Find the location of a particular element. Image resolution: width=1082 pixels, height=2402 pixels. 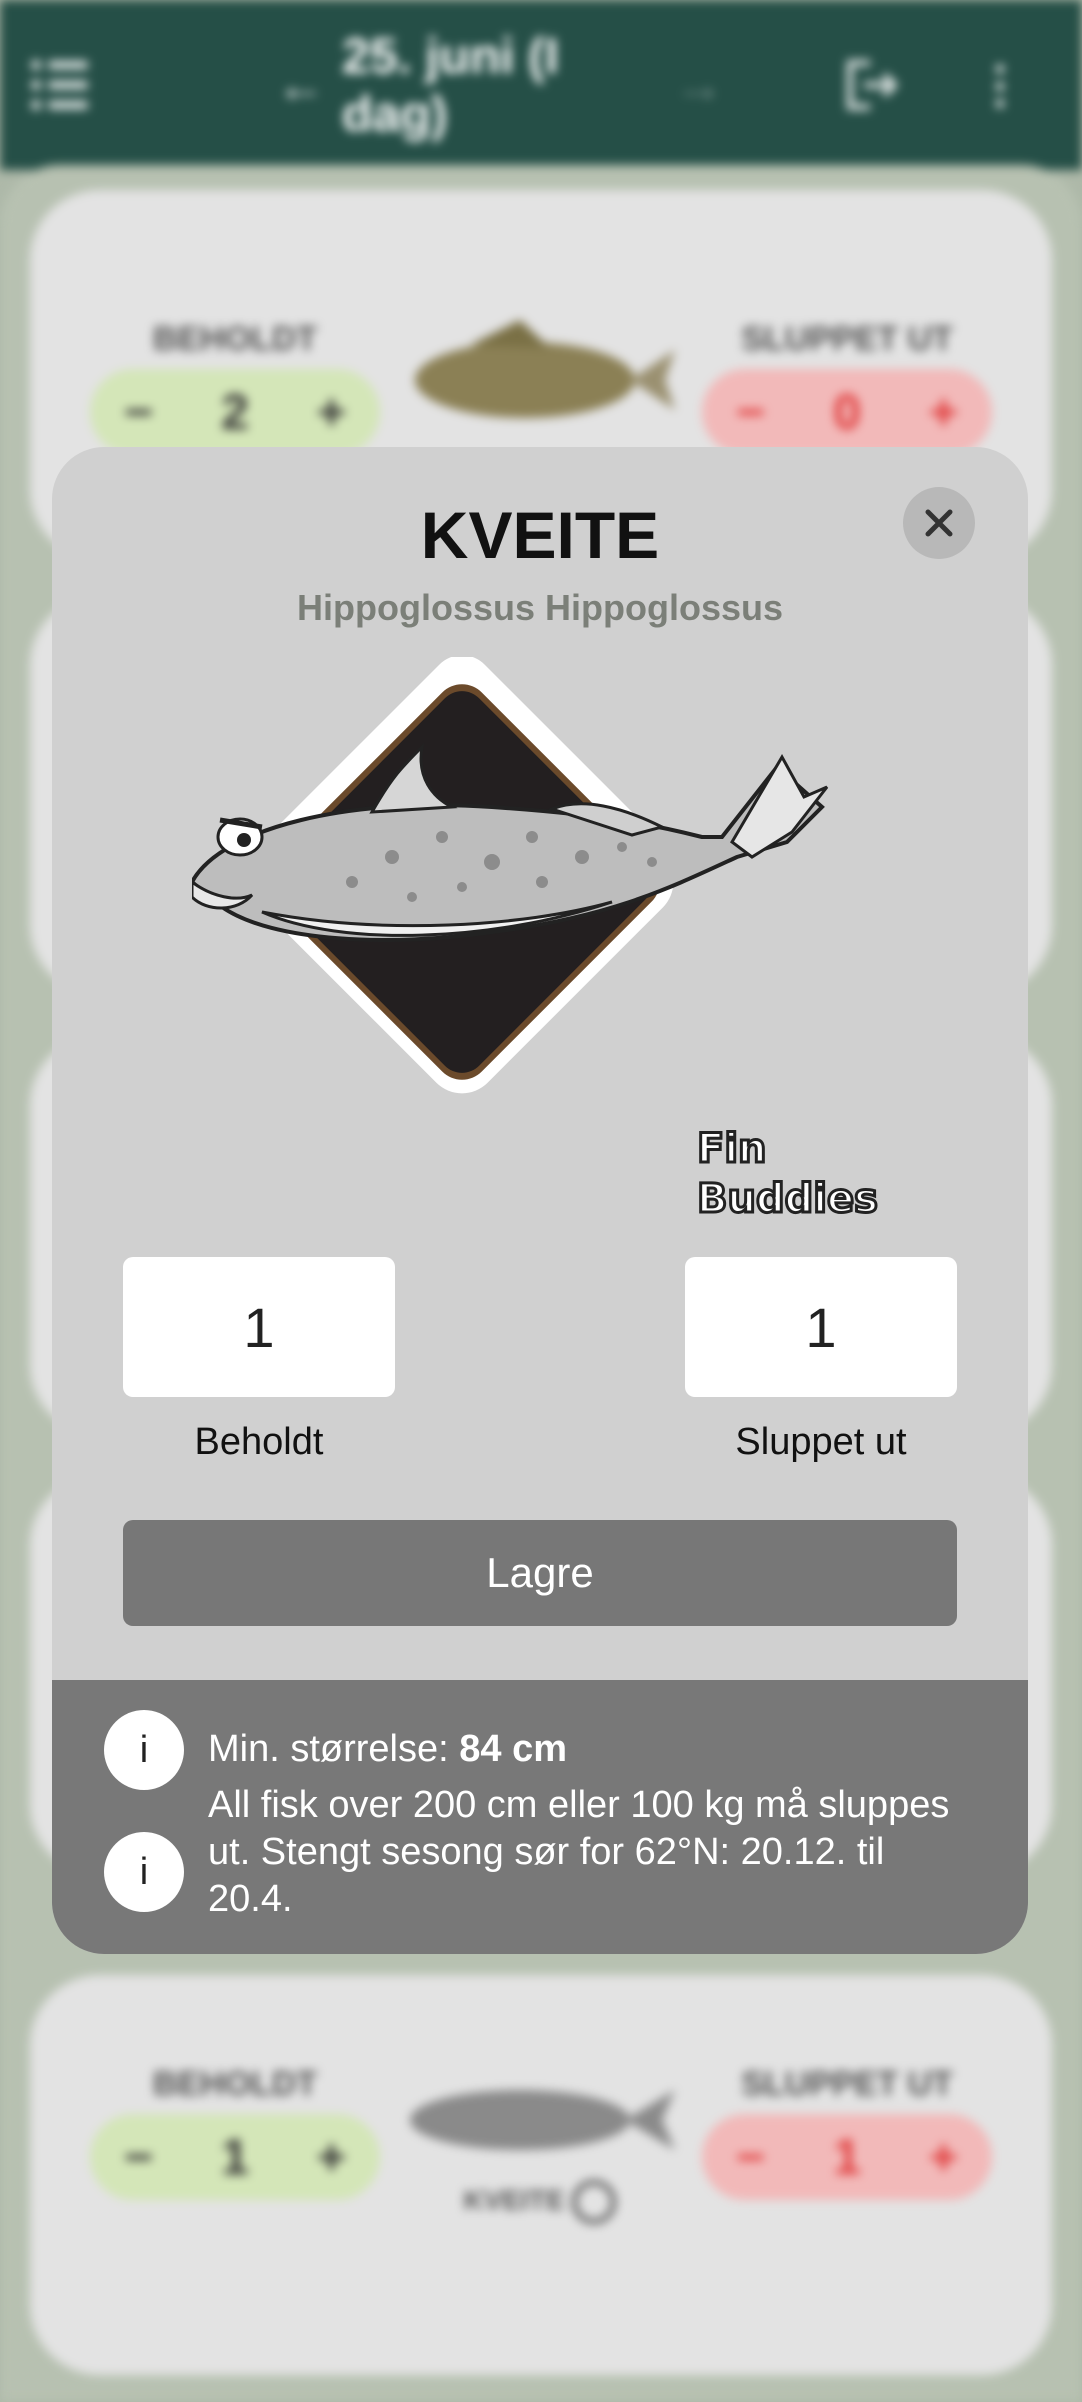

min-size-text: Min. størrelse: 84 cm is located at coordinates (588, 1749).